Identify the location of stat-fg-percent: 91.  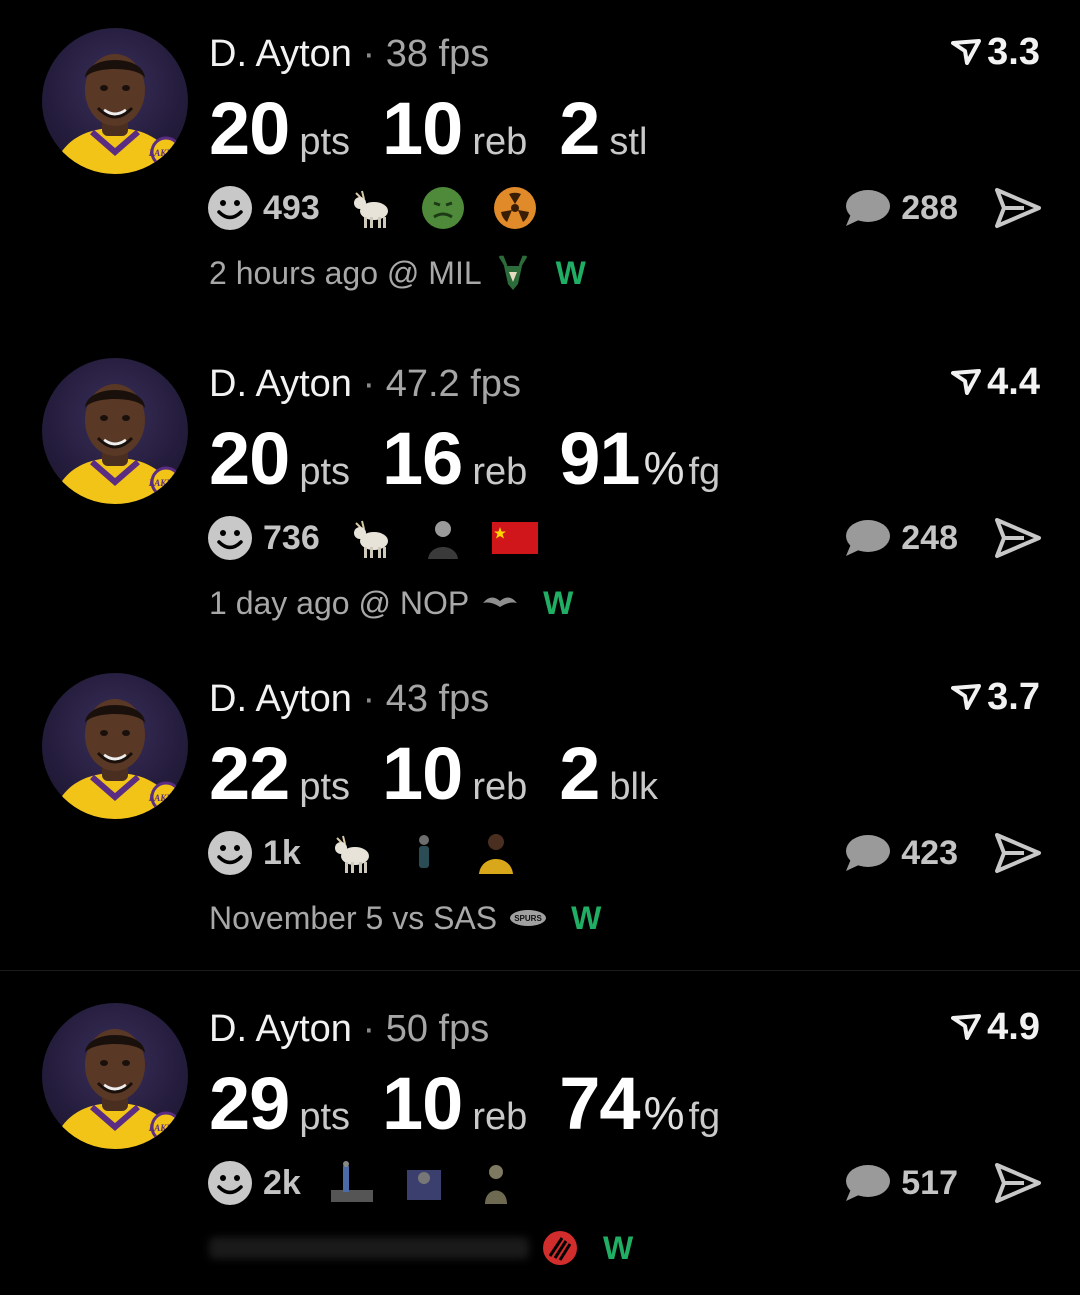
(599, 458).